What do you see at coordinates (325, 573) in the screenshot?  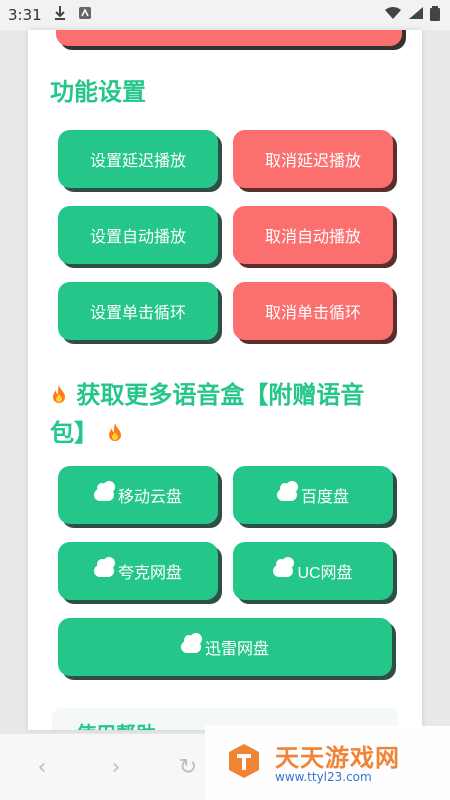 I see `uc-pan-label: UC网盘` at bounding box center [325, 573].